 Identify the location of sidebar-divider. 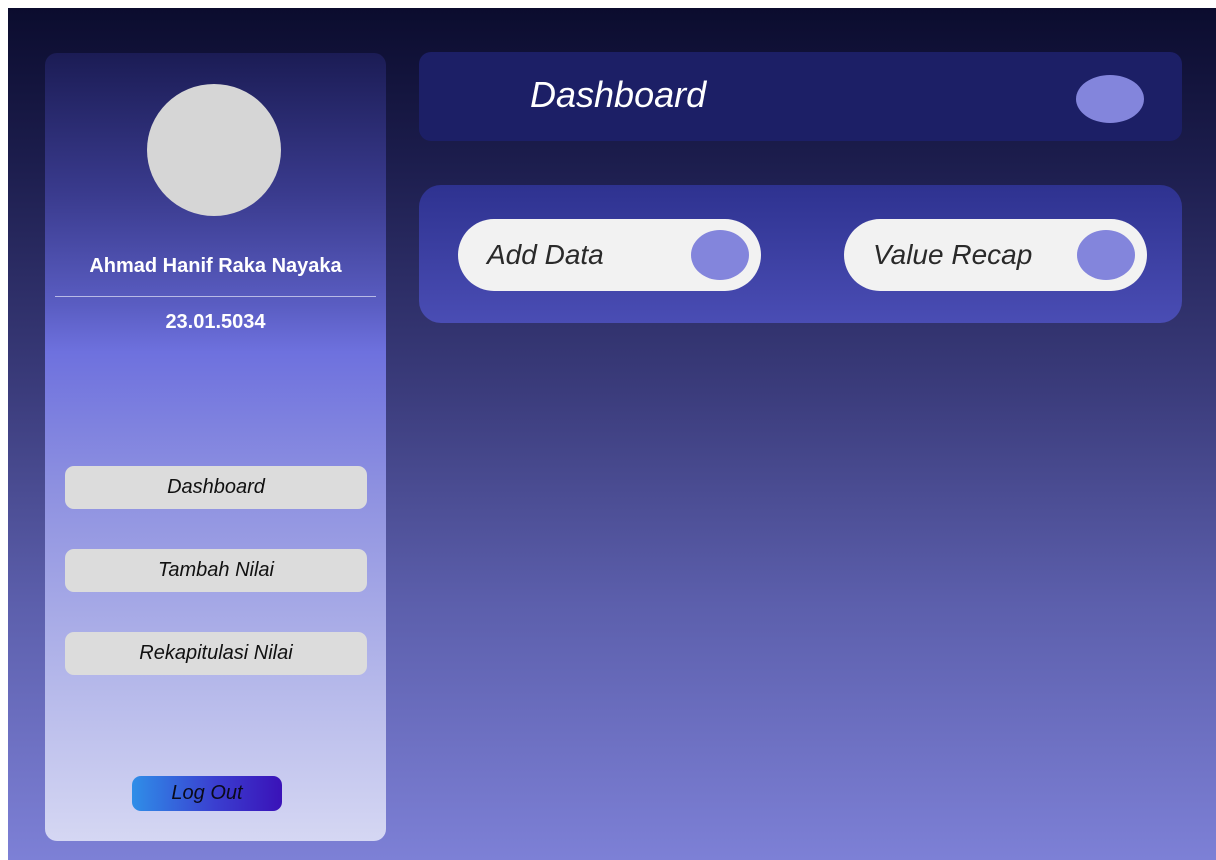
(215, 296).